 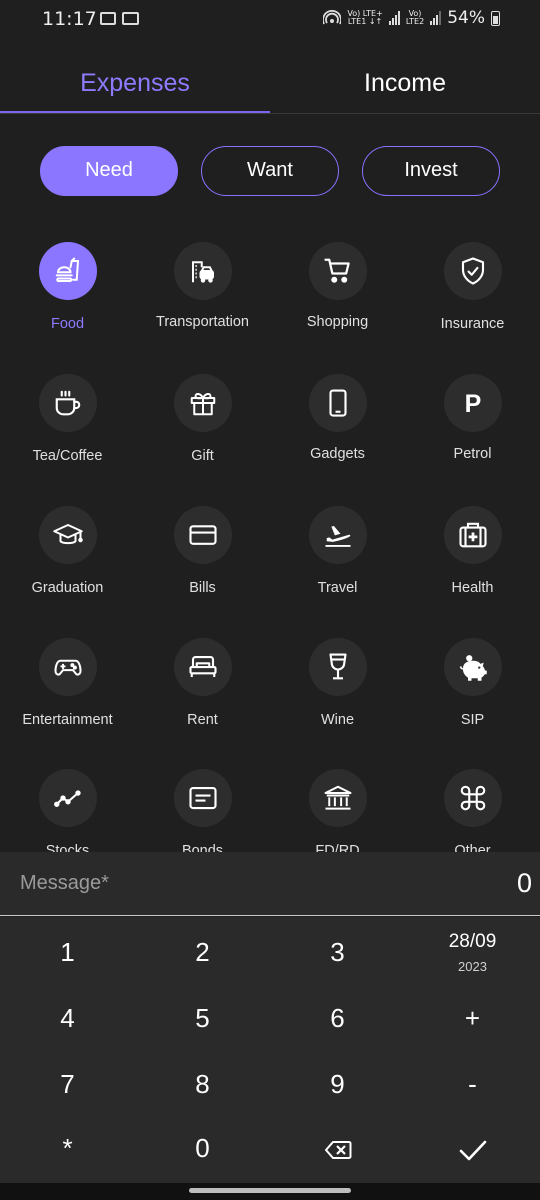 I want to click on category-label: Gadgets, so click(x=337, y=454).